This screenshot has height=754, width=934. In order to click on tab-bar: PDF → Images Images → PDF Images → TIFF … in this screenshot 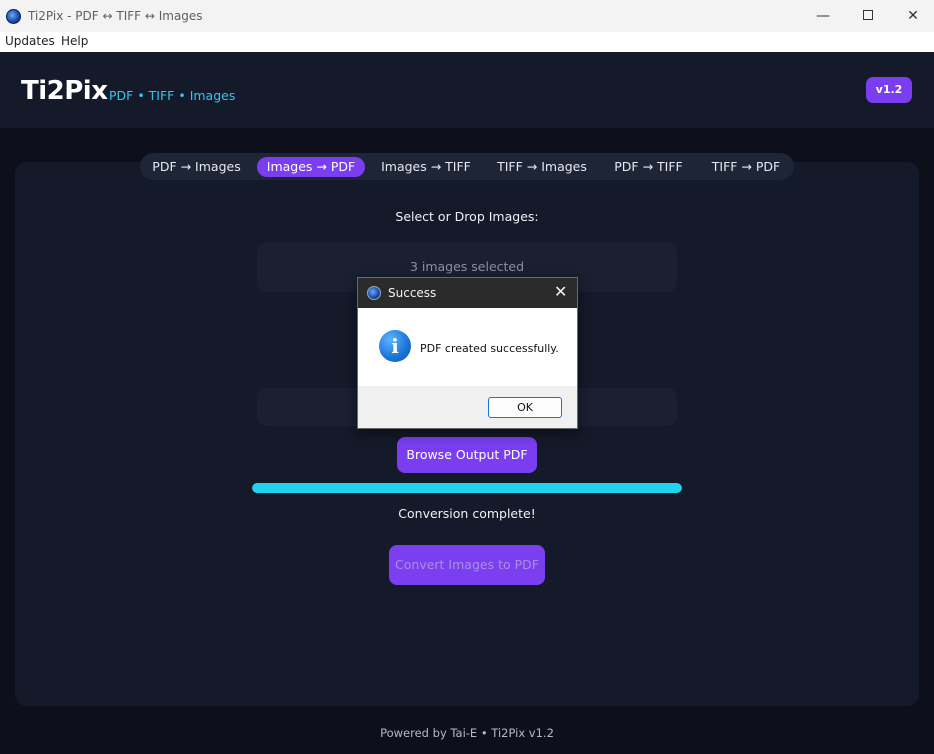, I will do `click(467, 166)`.